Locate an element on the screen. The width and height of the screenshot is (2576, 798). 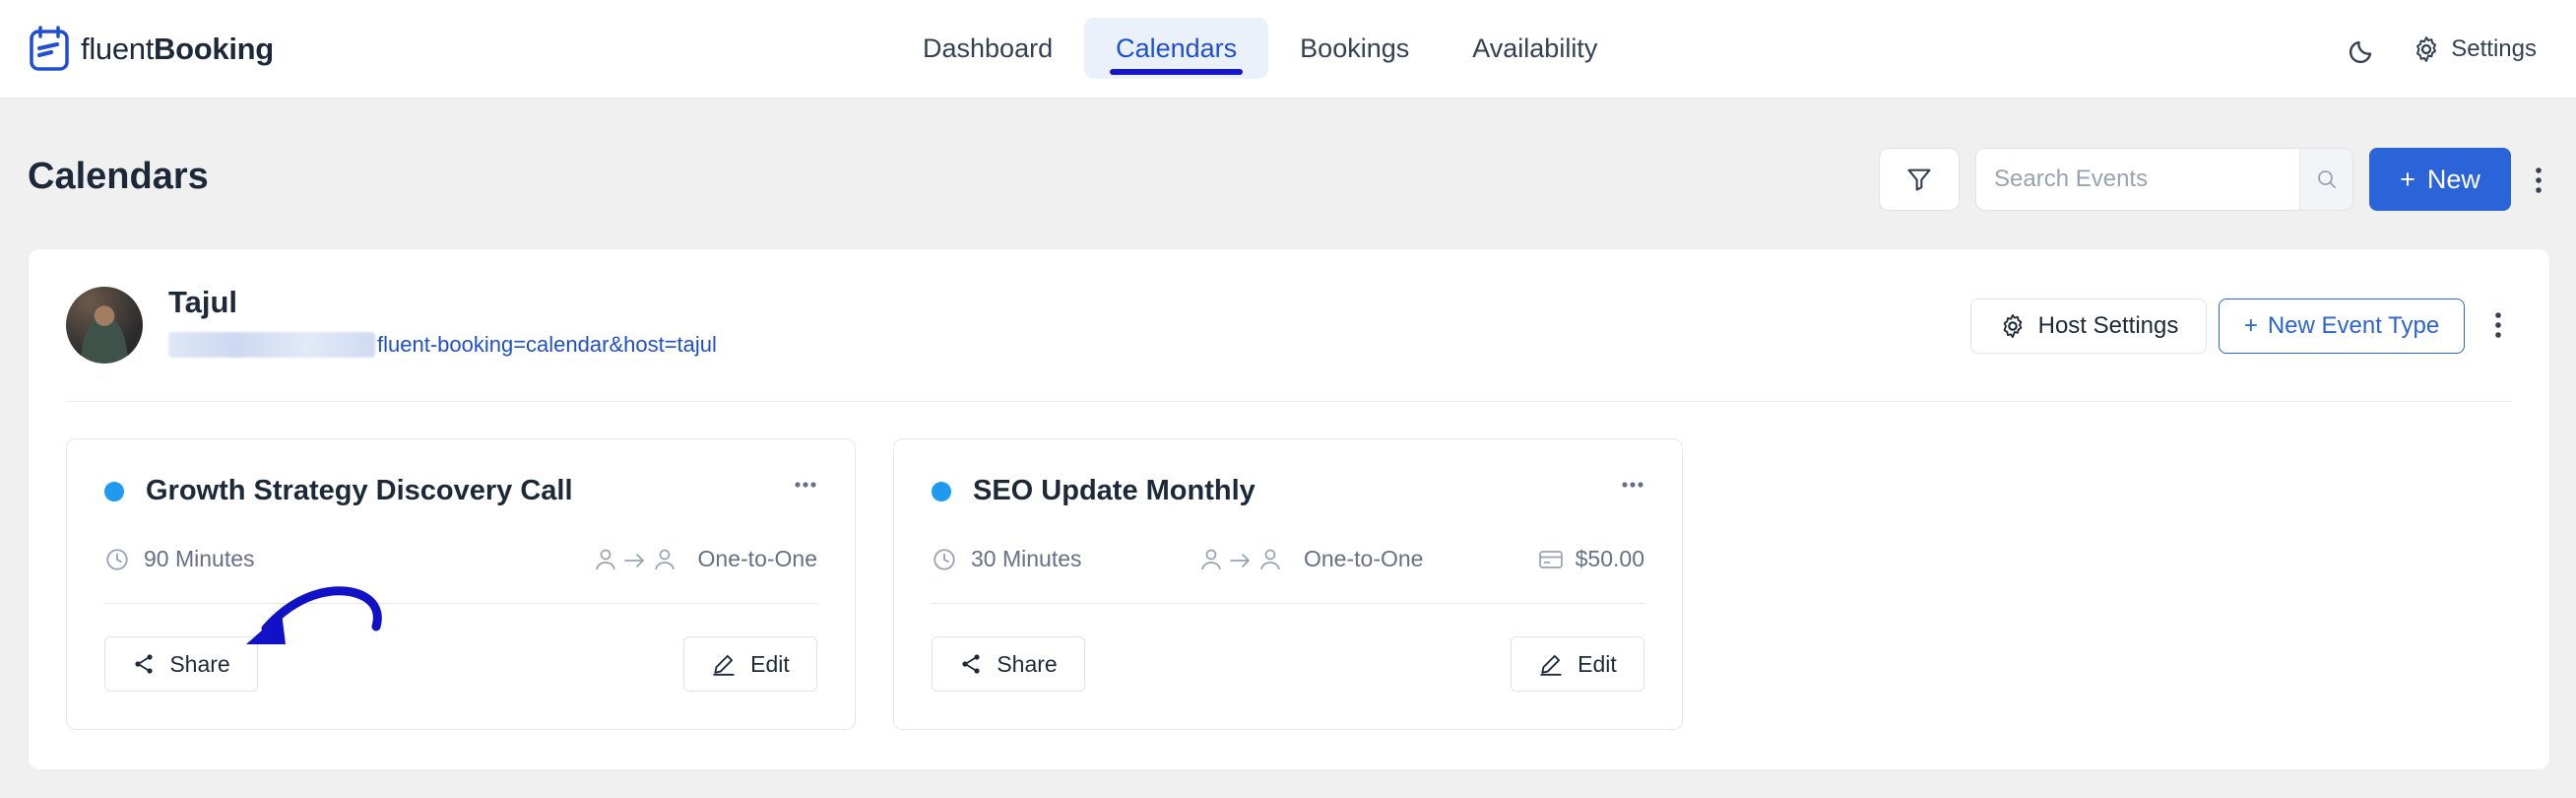
brand-name: fluentBooking is located at coordinates (177, 49).